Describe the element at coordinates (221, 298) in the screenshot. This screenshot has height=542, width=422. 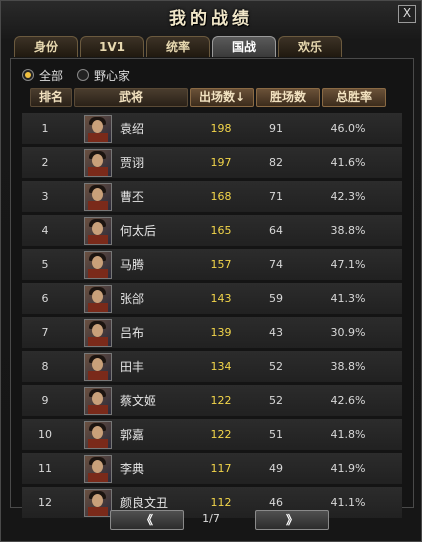
I see `games-cell: 143` at that location.